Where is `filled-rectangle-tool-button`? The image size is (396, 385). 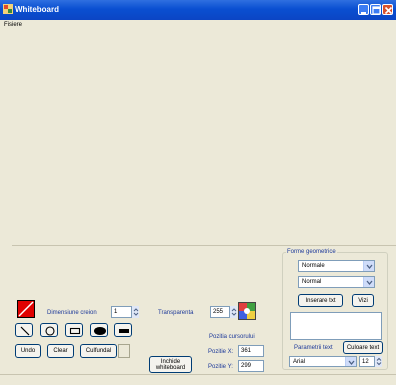 filled-rectangle-tool-button is located at coordinates (123, 330).